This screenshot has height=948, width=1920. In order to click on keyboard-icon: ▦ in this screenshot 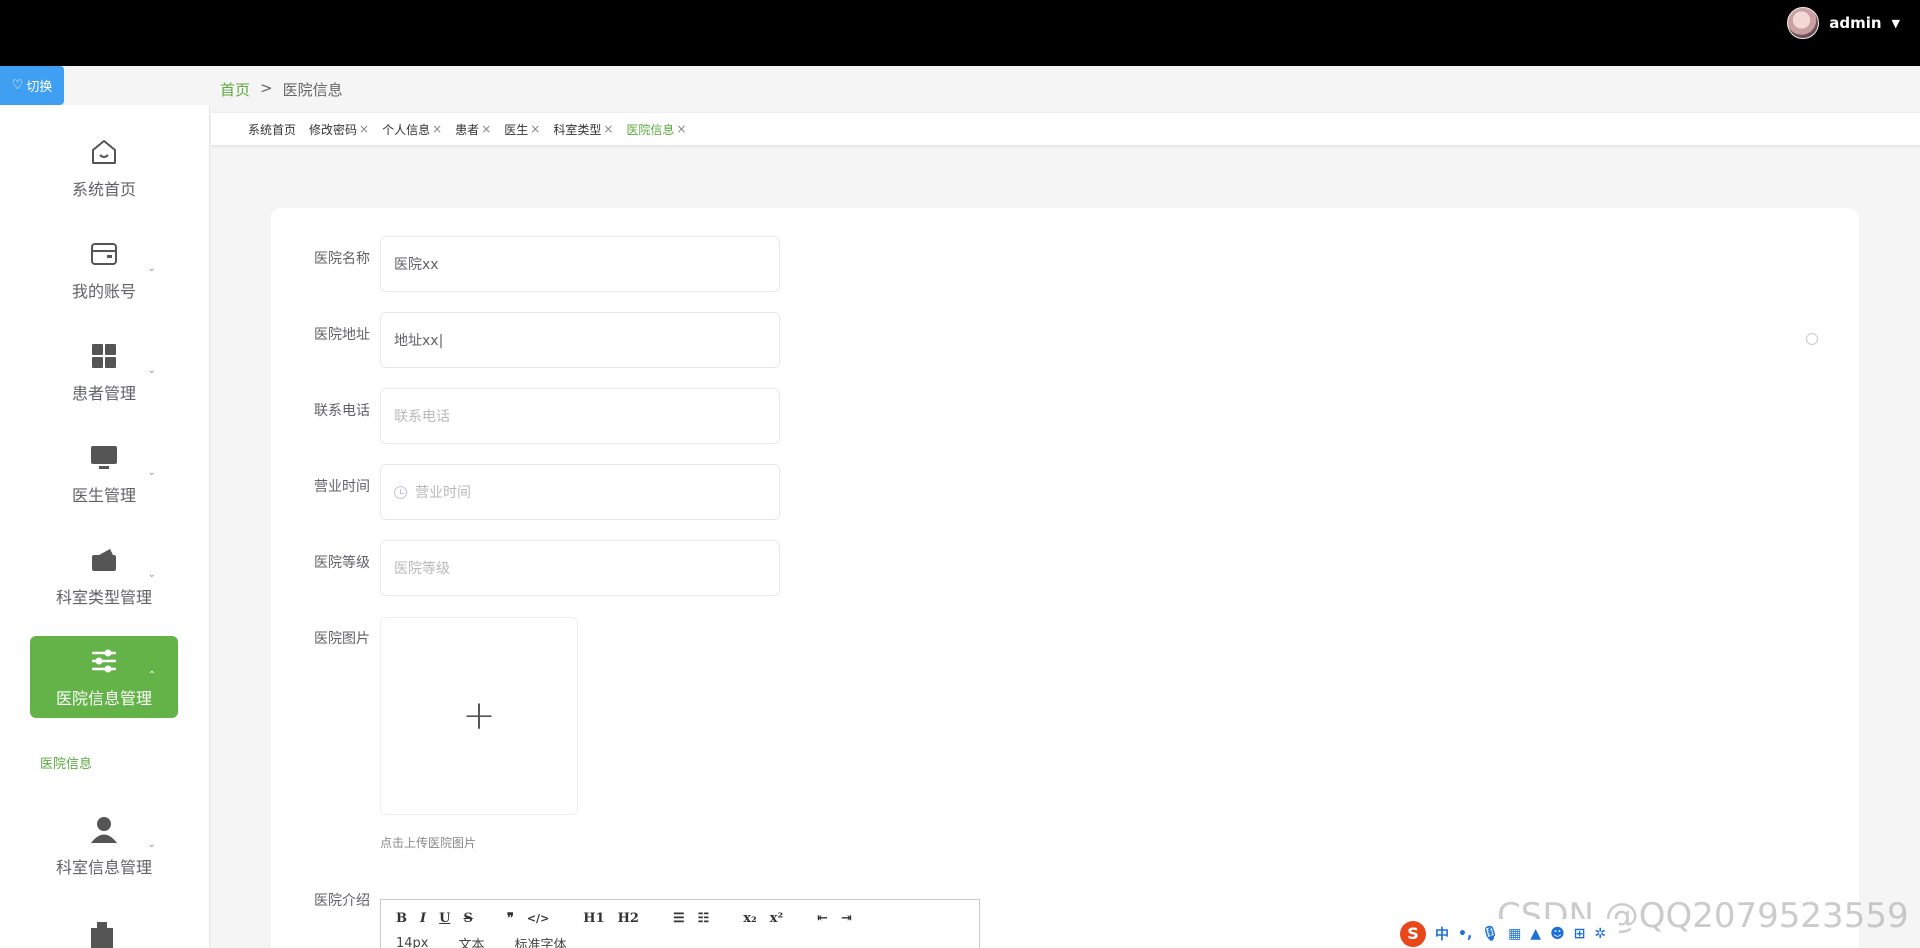, I will do `click(1514, 934)`.